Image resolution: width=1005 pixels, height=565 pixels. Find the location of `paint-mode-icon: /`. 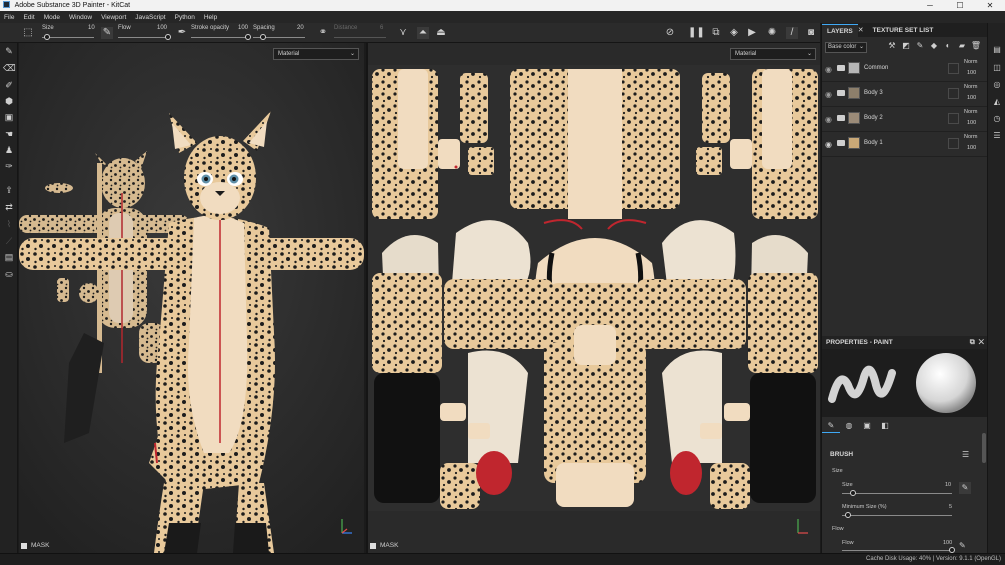

paint-mode-icon: / is located at coordinates (792, 33).